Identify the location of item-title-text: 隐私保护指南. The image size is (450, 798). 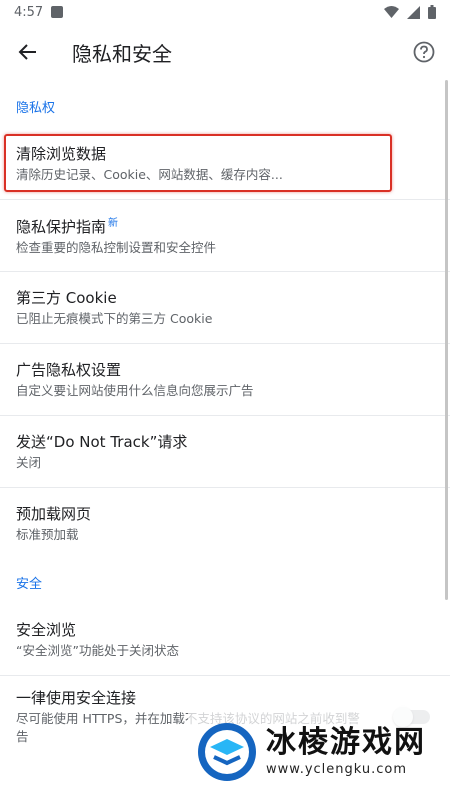
(61, 227).